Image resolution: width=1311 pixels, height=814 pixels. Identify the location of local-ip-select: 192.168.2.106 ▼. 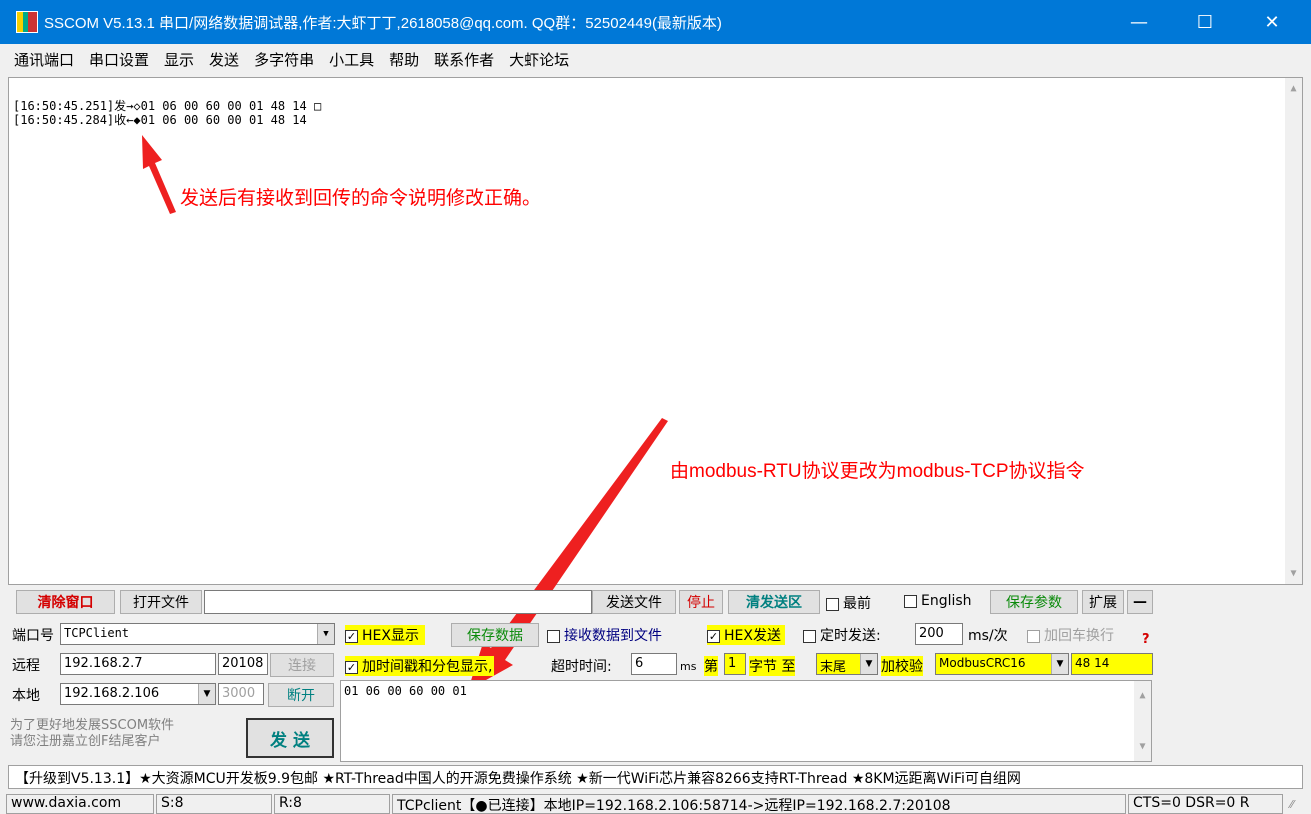
(138, 694).